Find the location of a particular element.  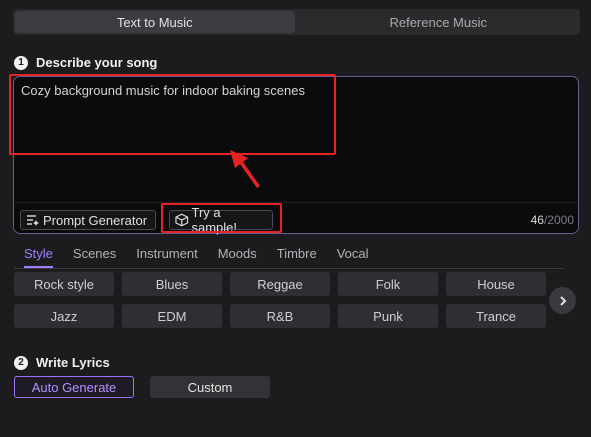

prompt-generator-label: Prompt Generator is located at coordinates (95, 220).